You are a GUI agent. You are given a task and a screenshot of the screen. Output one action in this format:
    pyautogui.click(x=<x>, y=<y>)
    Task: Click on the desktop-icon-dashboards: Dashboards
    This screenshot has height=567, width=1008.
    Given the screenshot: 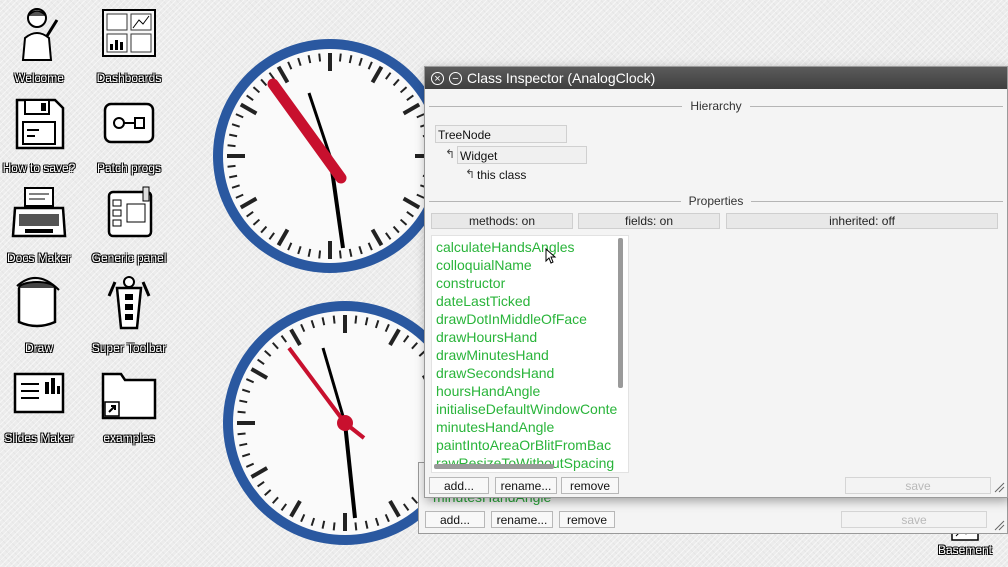 What is the action you would take?
    pyautogui.click(x=129, y=45)
    